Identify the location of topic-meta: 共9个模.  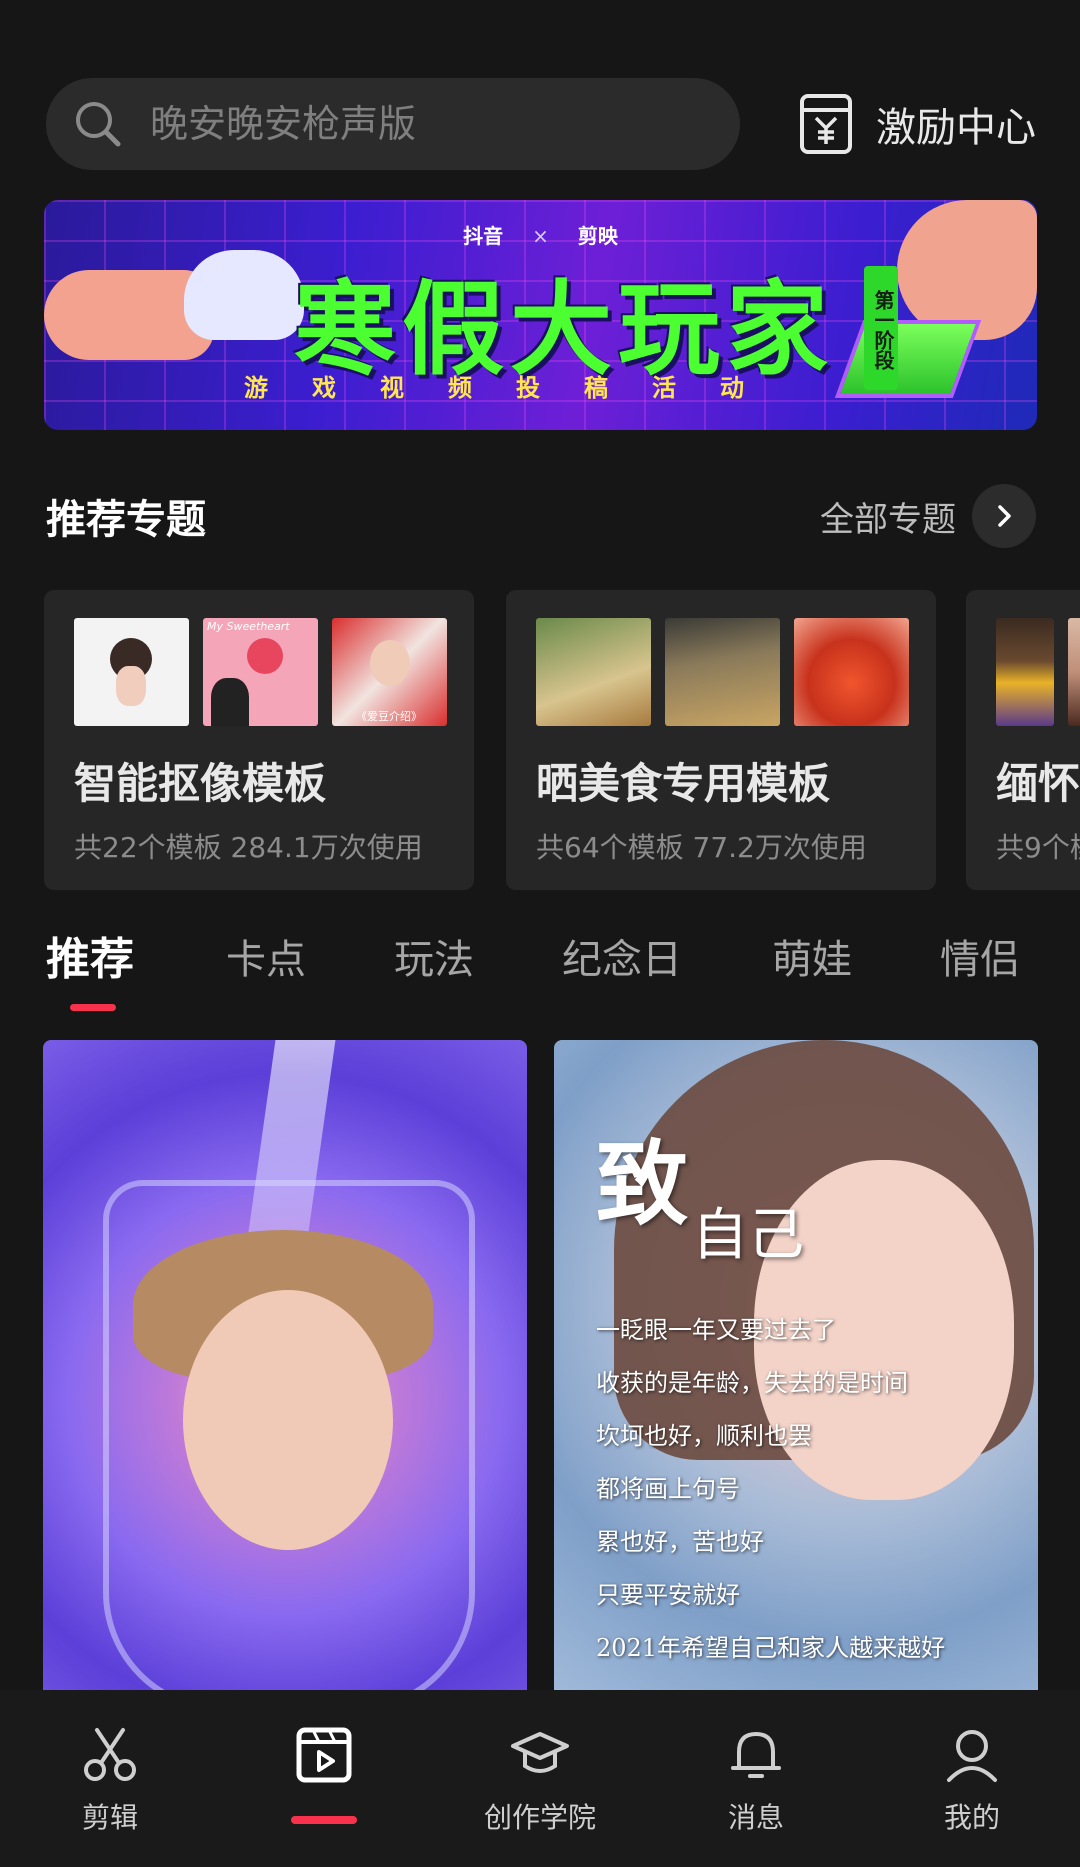
(1038, 847).